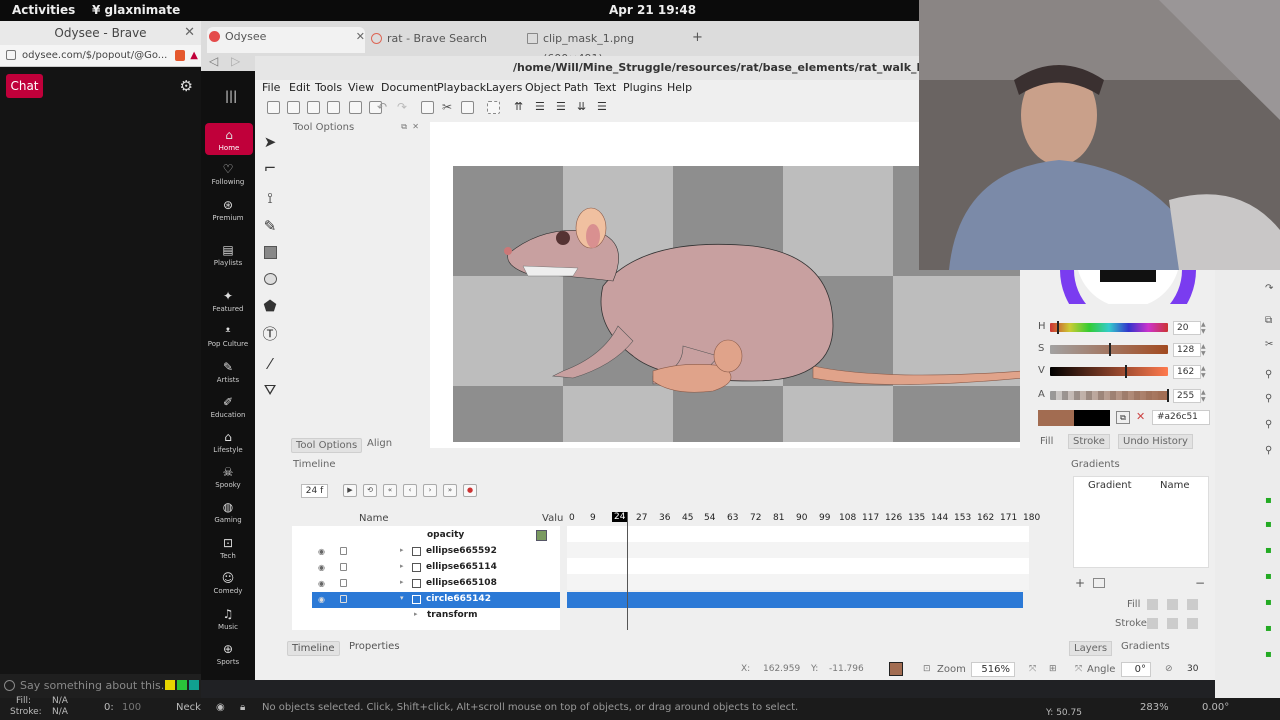 The height and width of the screenshot is (720, 1280). What do you see at coordinates (181, 686) in the screenshot?
I see `sticker-buttons` at bounding box center [181, 686].